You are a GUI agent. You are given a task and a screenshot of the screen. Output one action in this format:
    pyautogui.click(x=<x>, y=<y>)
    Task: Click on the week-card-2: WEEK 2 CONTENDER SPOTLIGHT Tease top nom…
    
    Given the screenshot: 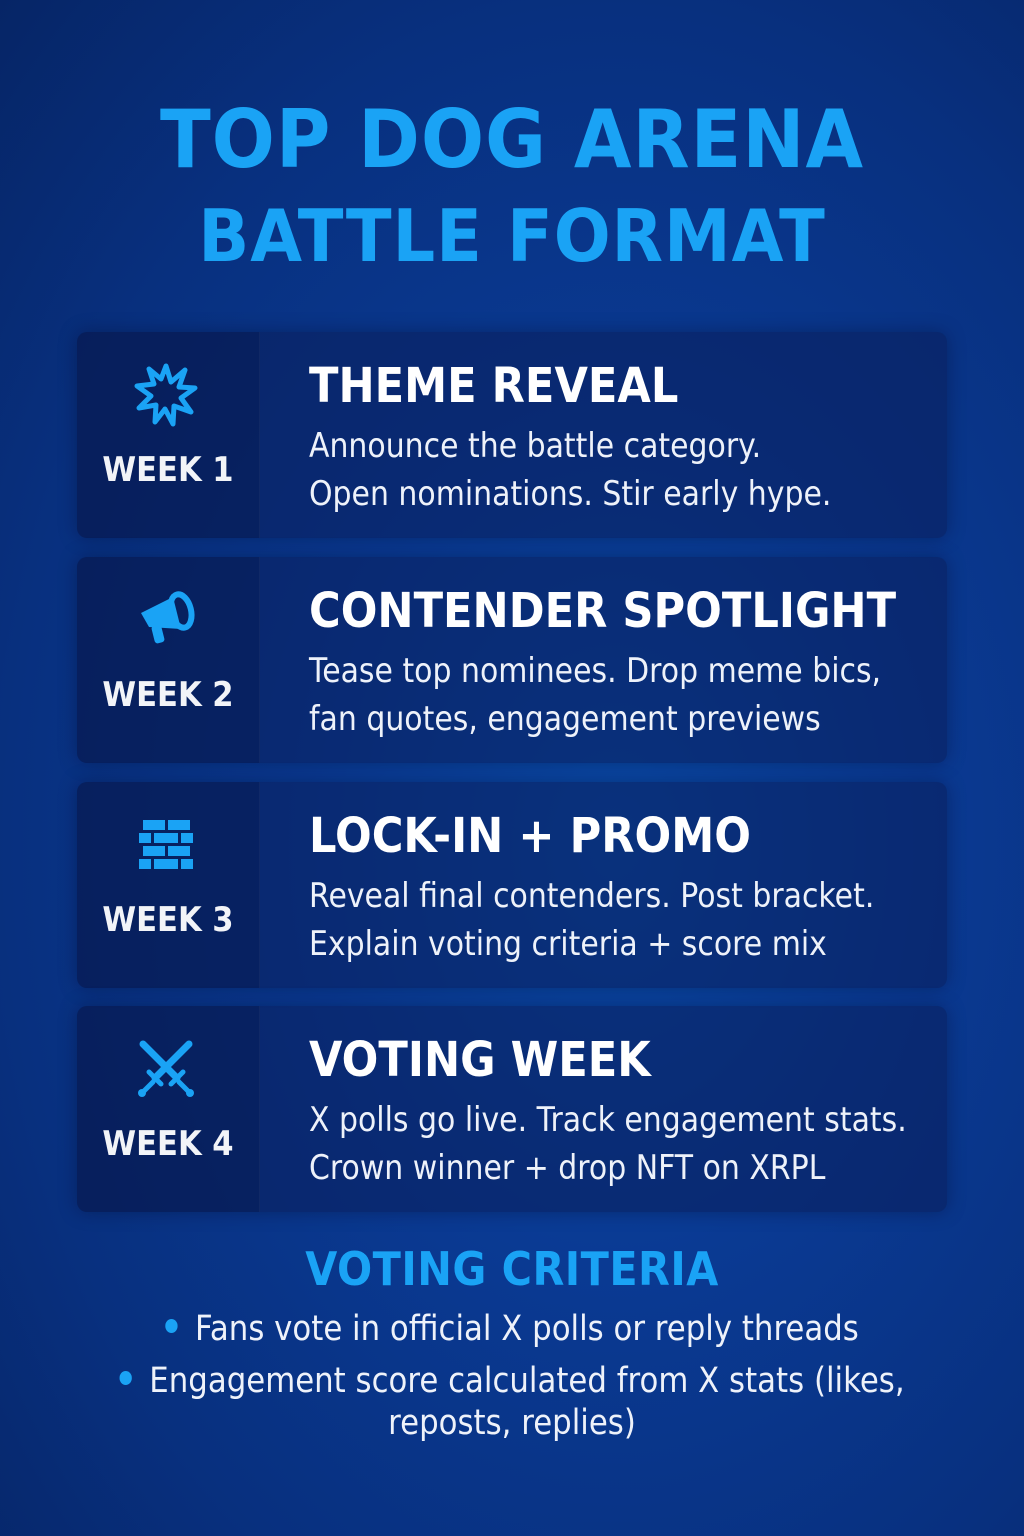 What is the action you would take?
    pyautogui.click(x=512, y=660)
    